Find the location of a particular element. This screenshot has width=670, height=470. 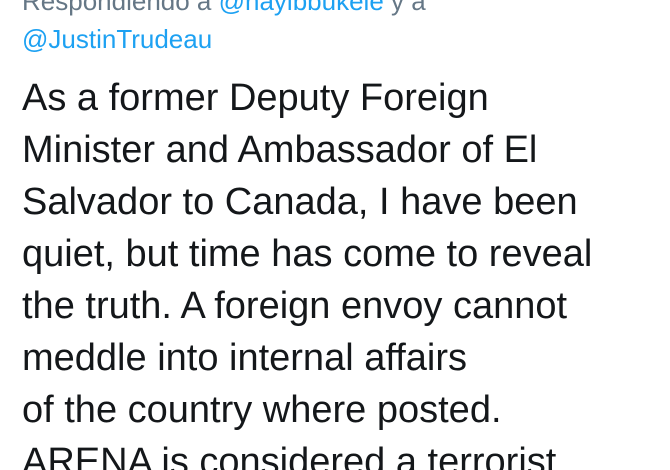

mention-justintrudeau: @JustinTrudeau is located at coordinates (342, 39).